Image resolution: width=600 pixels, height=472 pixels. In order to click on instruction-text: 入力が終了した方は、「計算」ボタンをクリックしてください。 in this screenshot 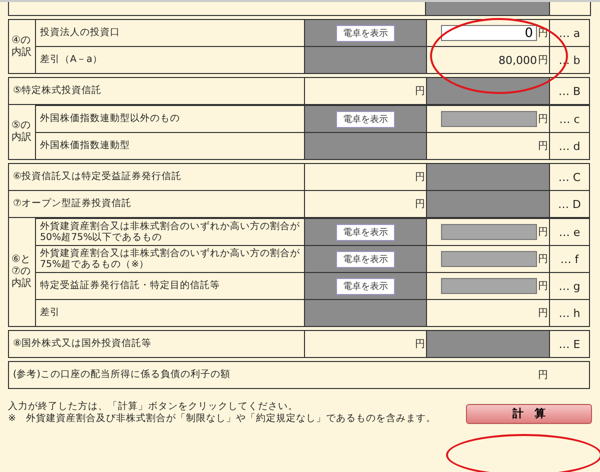, I will do `click(153, 407)`.